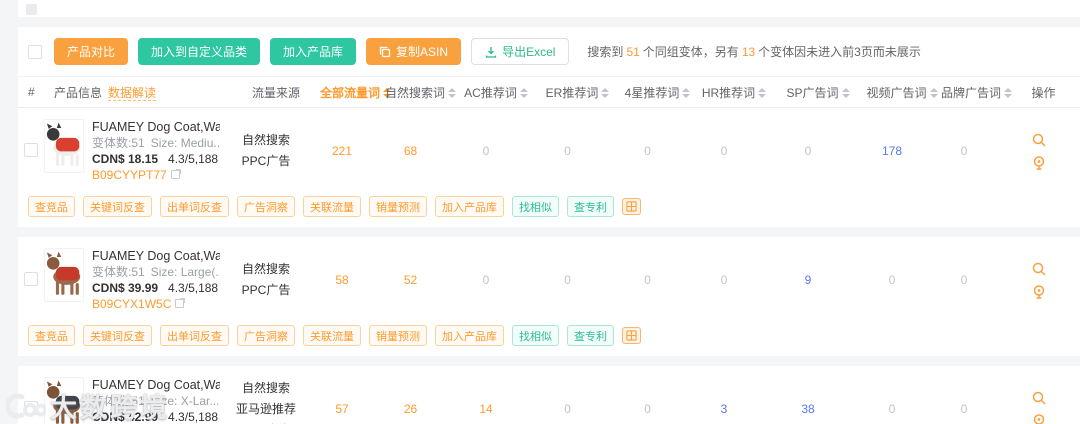 The height and width of the screenshot is (424, 1080). What do you see at coordinates (410, 151) in the screenshot?
I see `organic-search-words-value: 68` at bounding box center [410, 151].